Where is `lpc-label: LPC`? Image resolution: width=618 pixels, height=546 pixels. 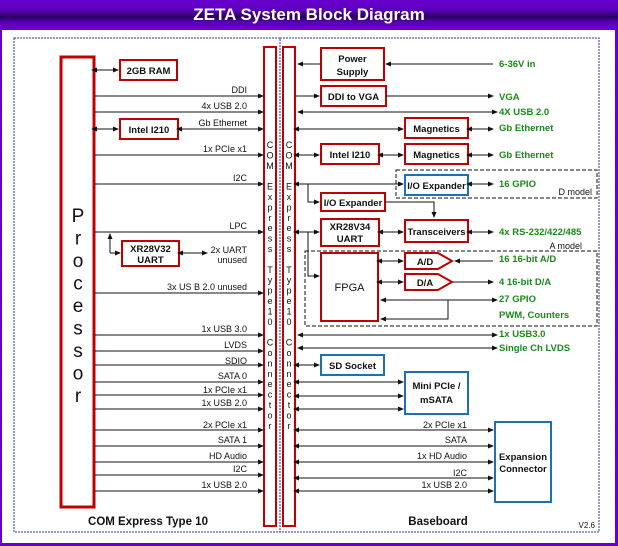
lpc-label: LPC is located at coordinates (238, 226).